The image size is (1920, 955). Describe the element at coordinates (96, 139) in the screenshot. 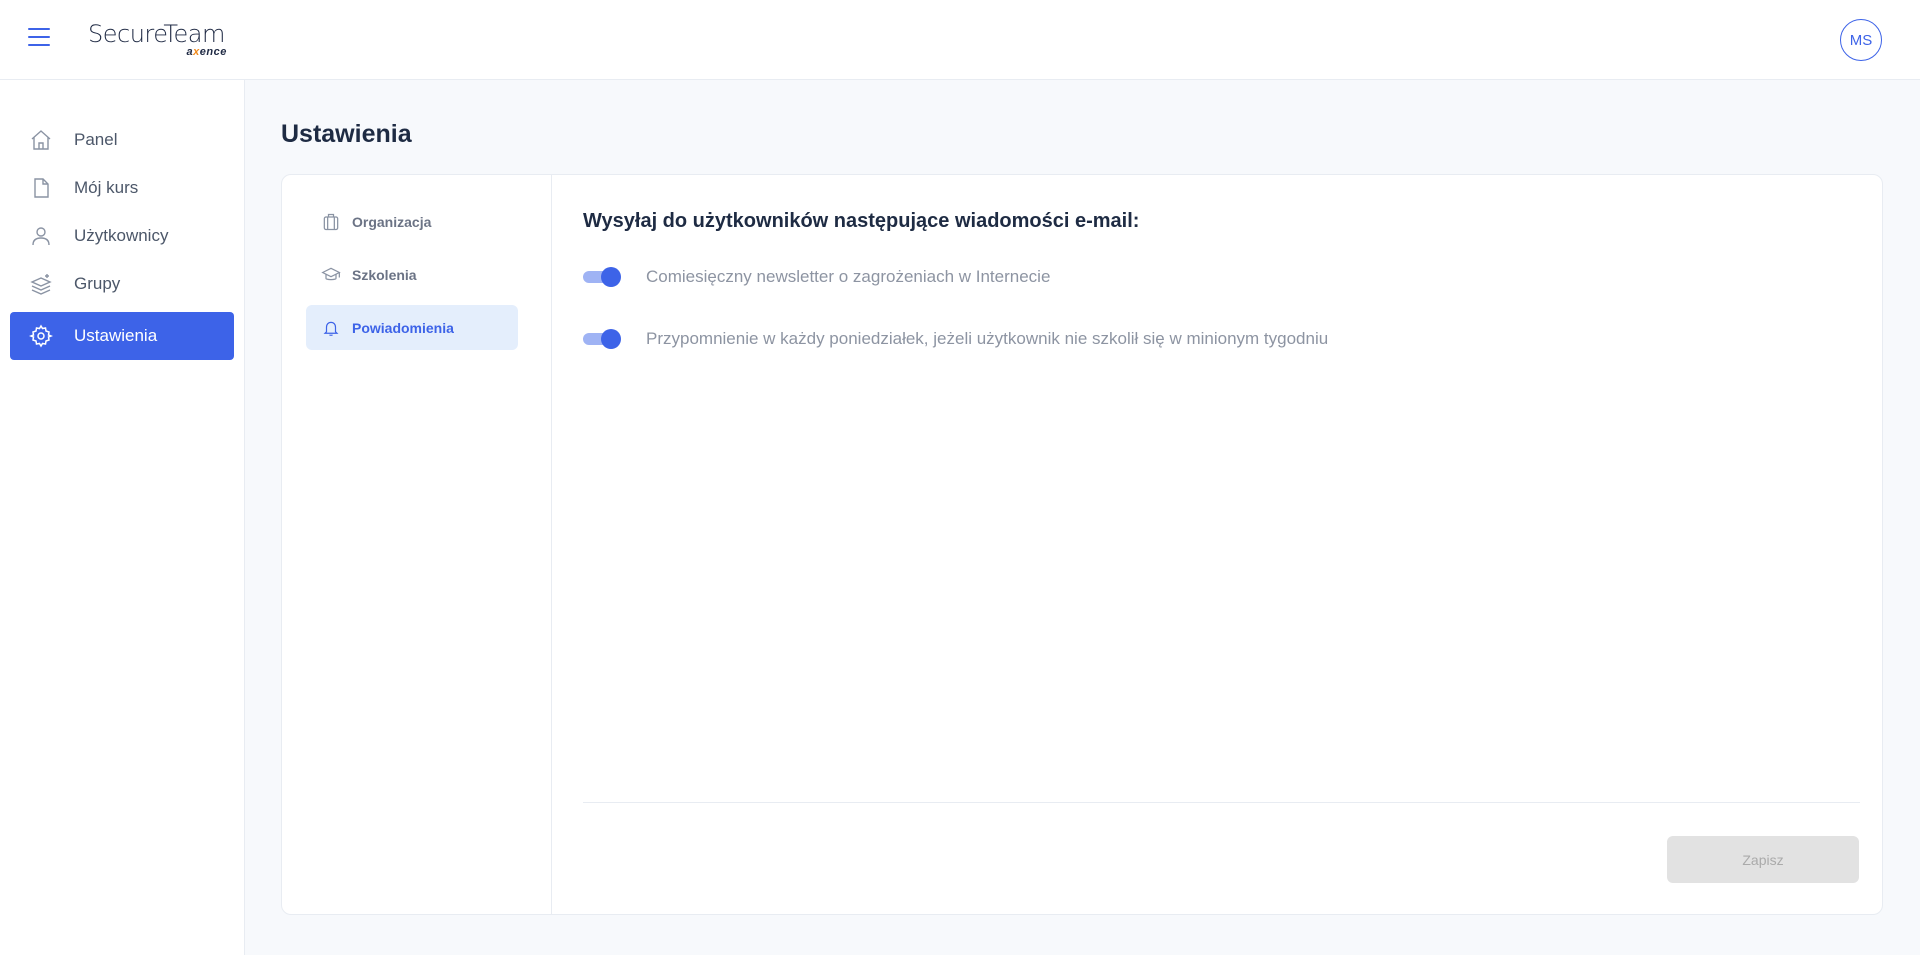

I see `sidebar-item-label: Panel` at that location.